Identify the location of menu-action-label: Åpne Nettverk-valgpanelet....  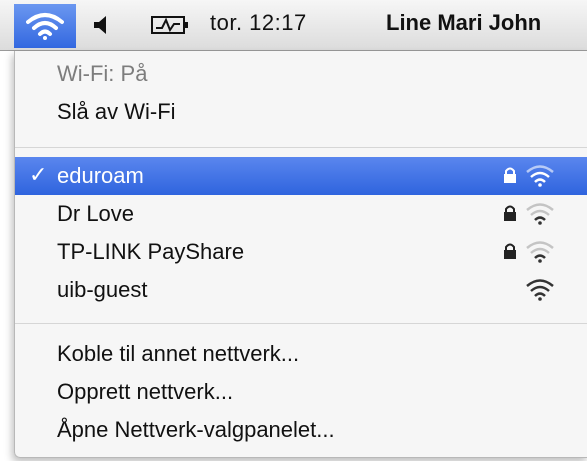
(196, 429).